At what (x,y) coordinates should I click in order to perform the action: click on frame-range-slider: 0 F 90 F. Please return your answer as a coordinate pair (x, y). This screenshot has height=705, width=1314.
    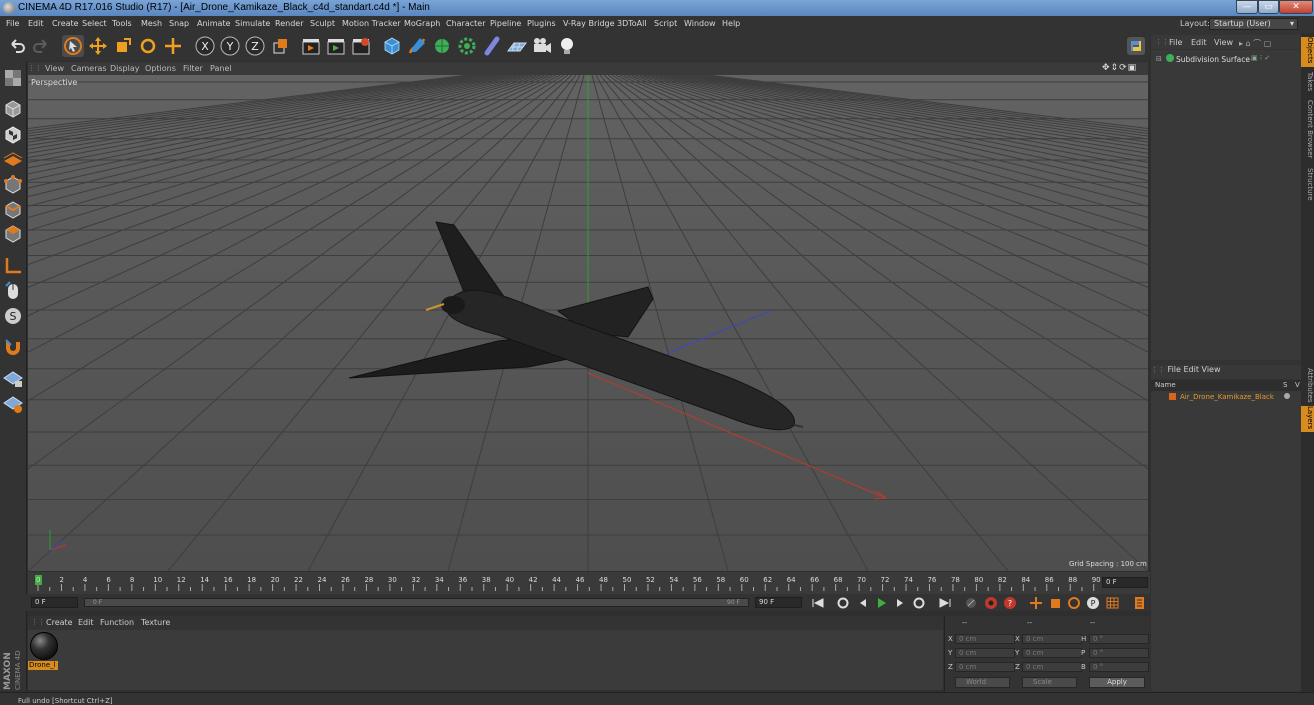
    Looking at the image, I should click on (416, 602).